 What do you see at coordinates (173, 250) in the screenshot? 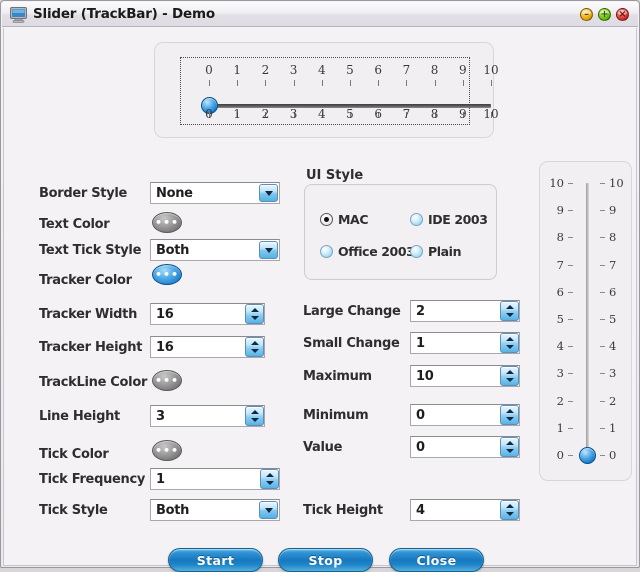
I see `text-tick-style-value: Both` at bounding box center [173, 250].